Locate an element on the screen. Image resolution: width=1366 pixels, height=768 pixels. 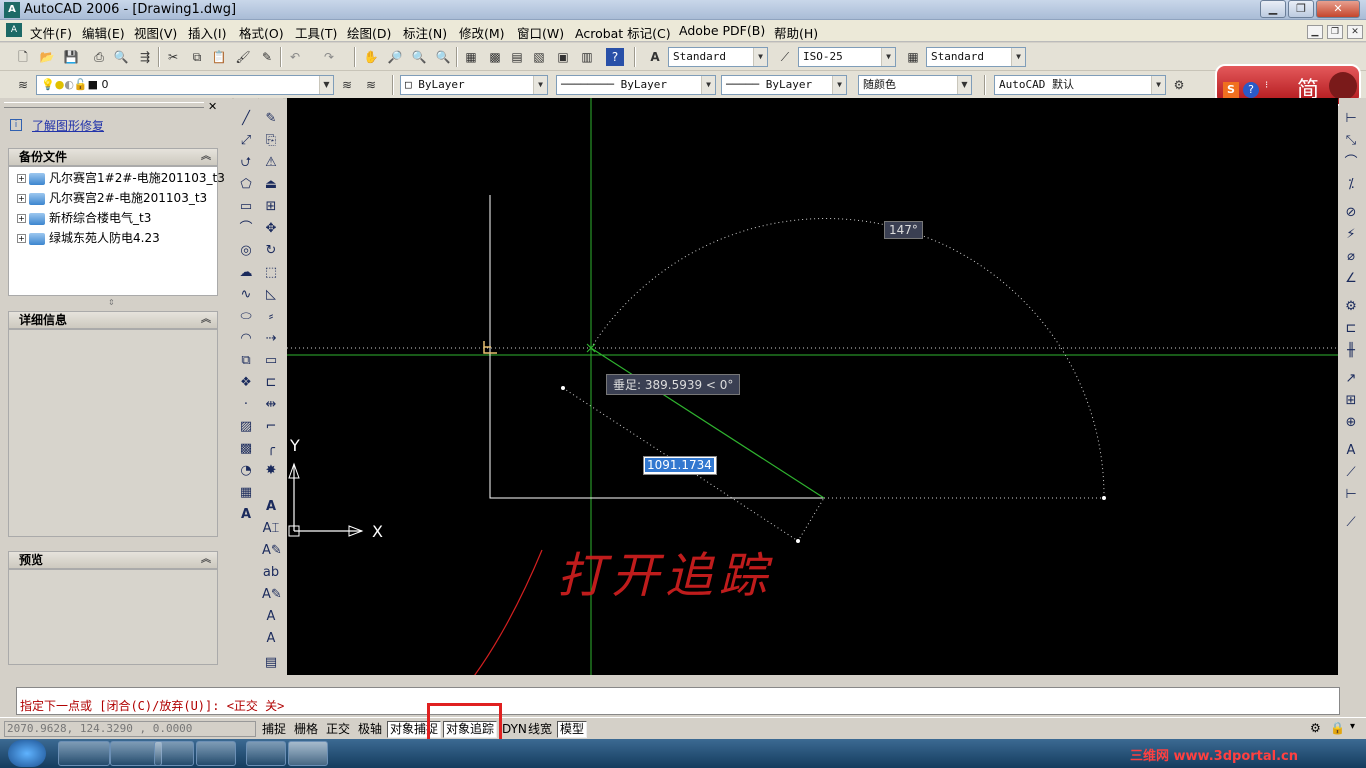
plot-preview-icon: 🔍 is located at coordinates (121, 57).